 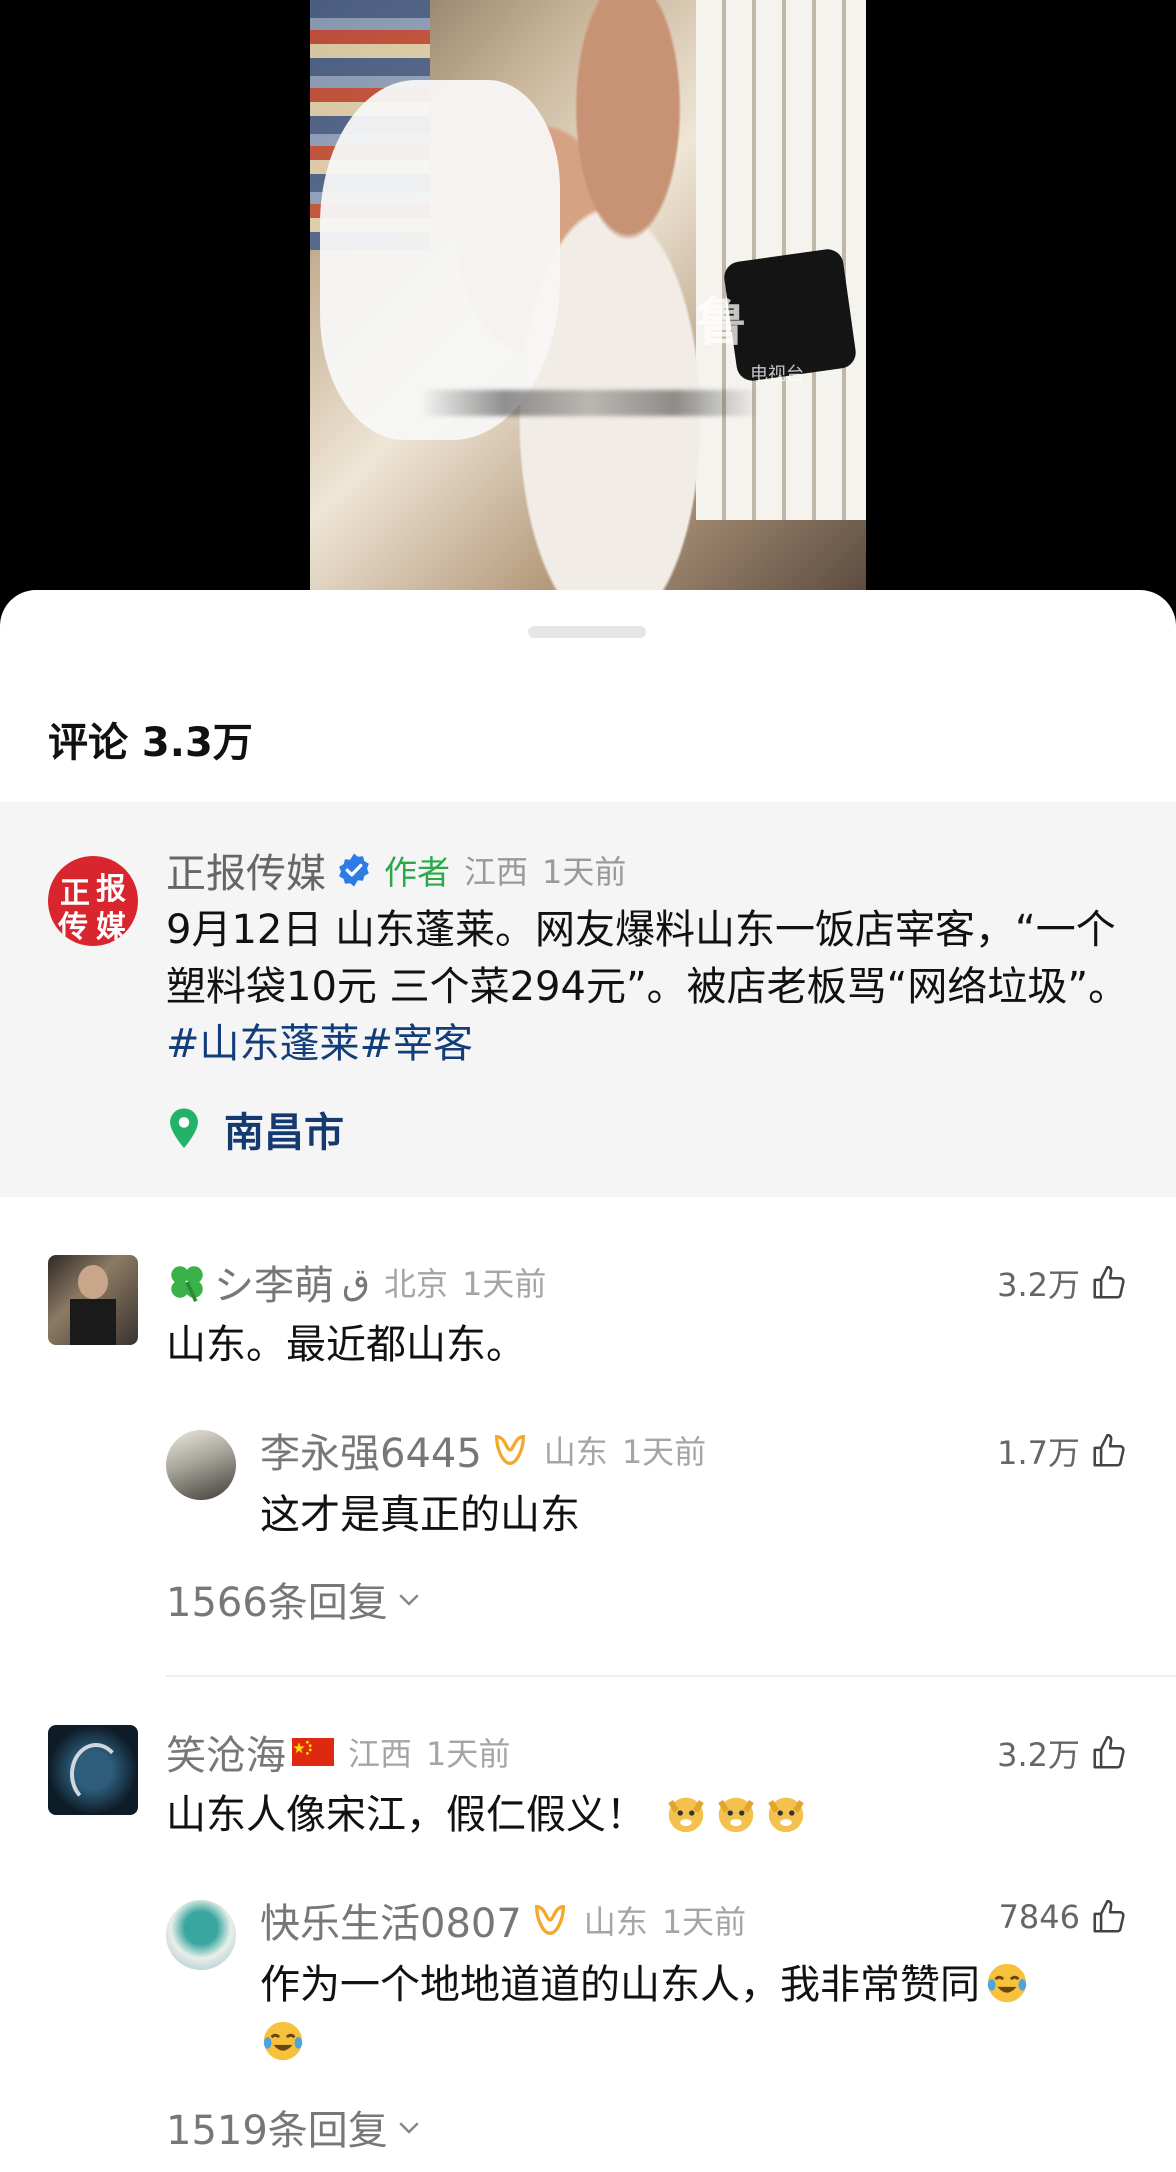 What do you see at coordinates (406, 1815) in the screenshot?
I see `comment-text: 山东人像宋江，假仁假义！` at bounding box center [406, 1815].